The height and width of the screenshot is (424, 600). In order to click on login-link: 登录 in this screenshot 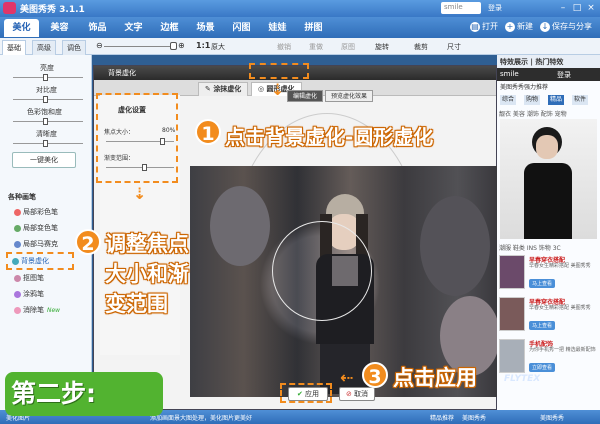, I will do `click(495, 8)`.